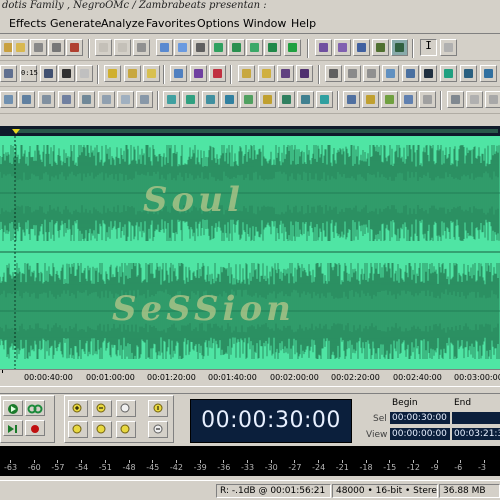 The width and height of the screenshot is (500, 500). Describe the element at coordinates (122, 47) in the screenshot. I see `redo-button` at that location.